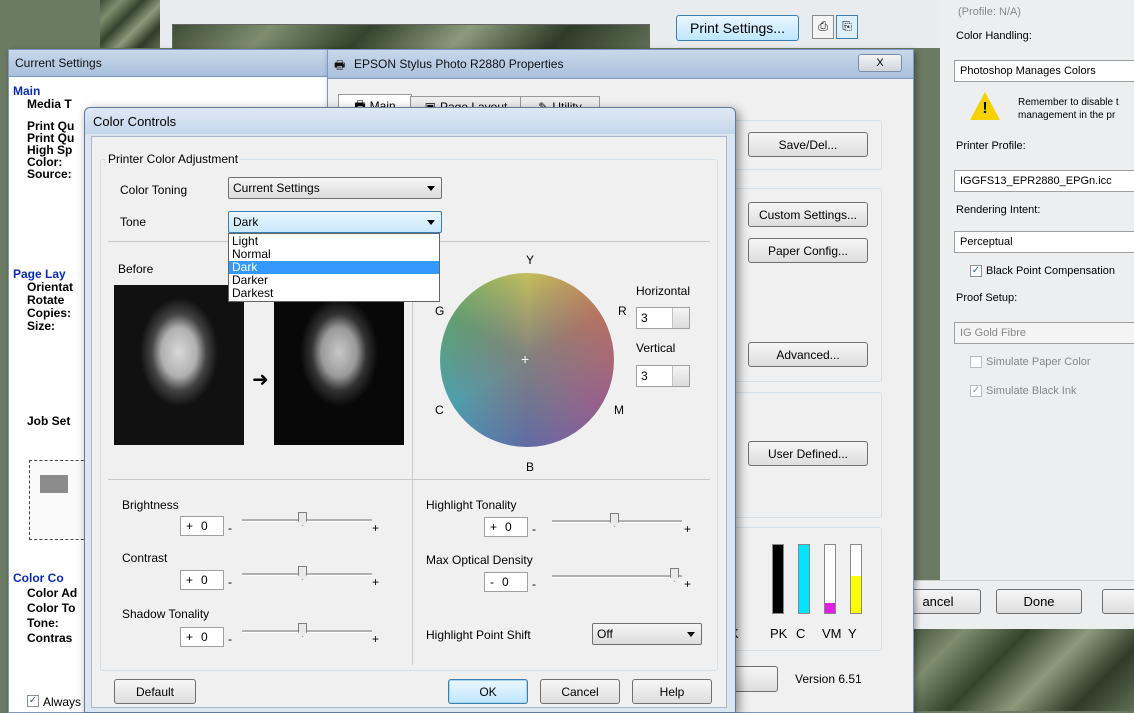 The width and height of the screenshot is (1134, 713). Describe the element at coordinates (52, 593) in the screenshot. I see `setting-row: Color Ad` at that location.